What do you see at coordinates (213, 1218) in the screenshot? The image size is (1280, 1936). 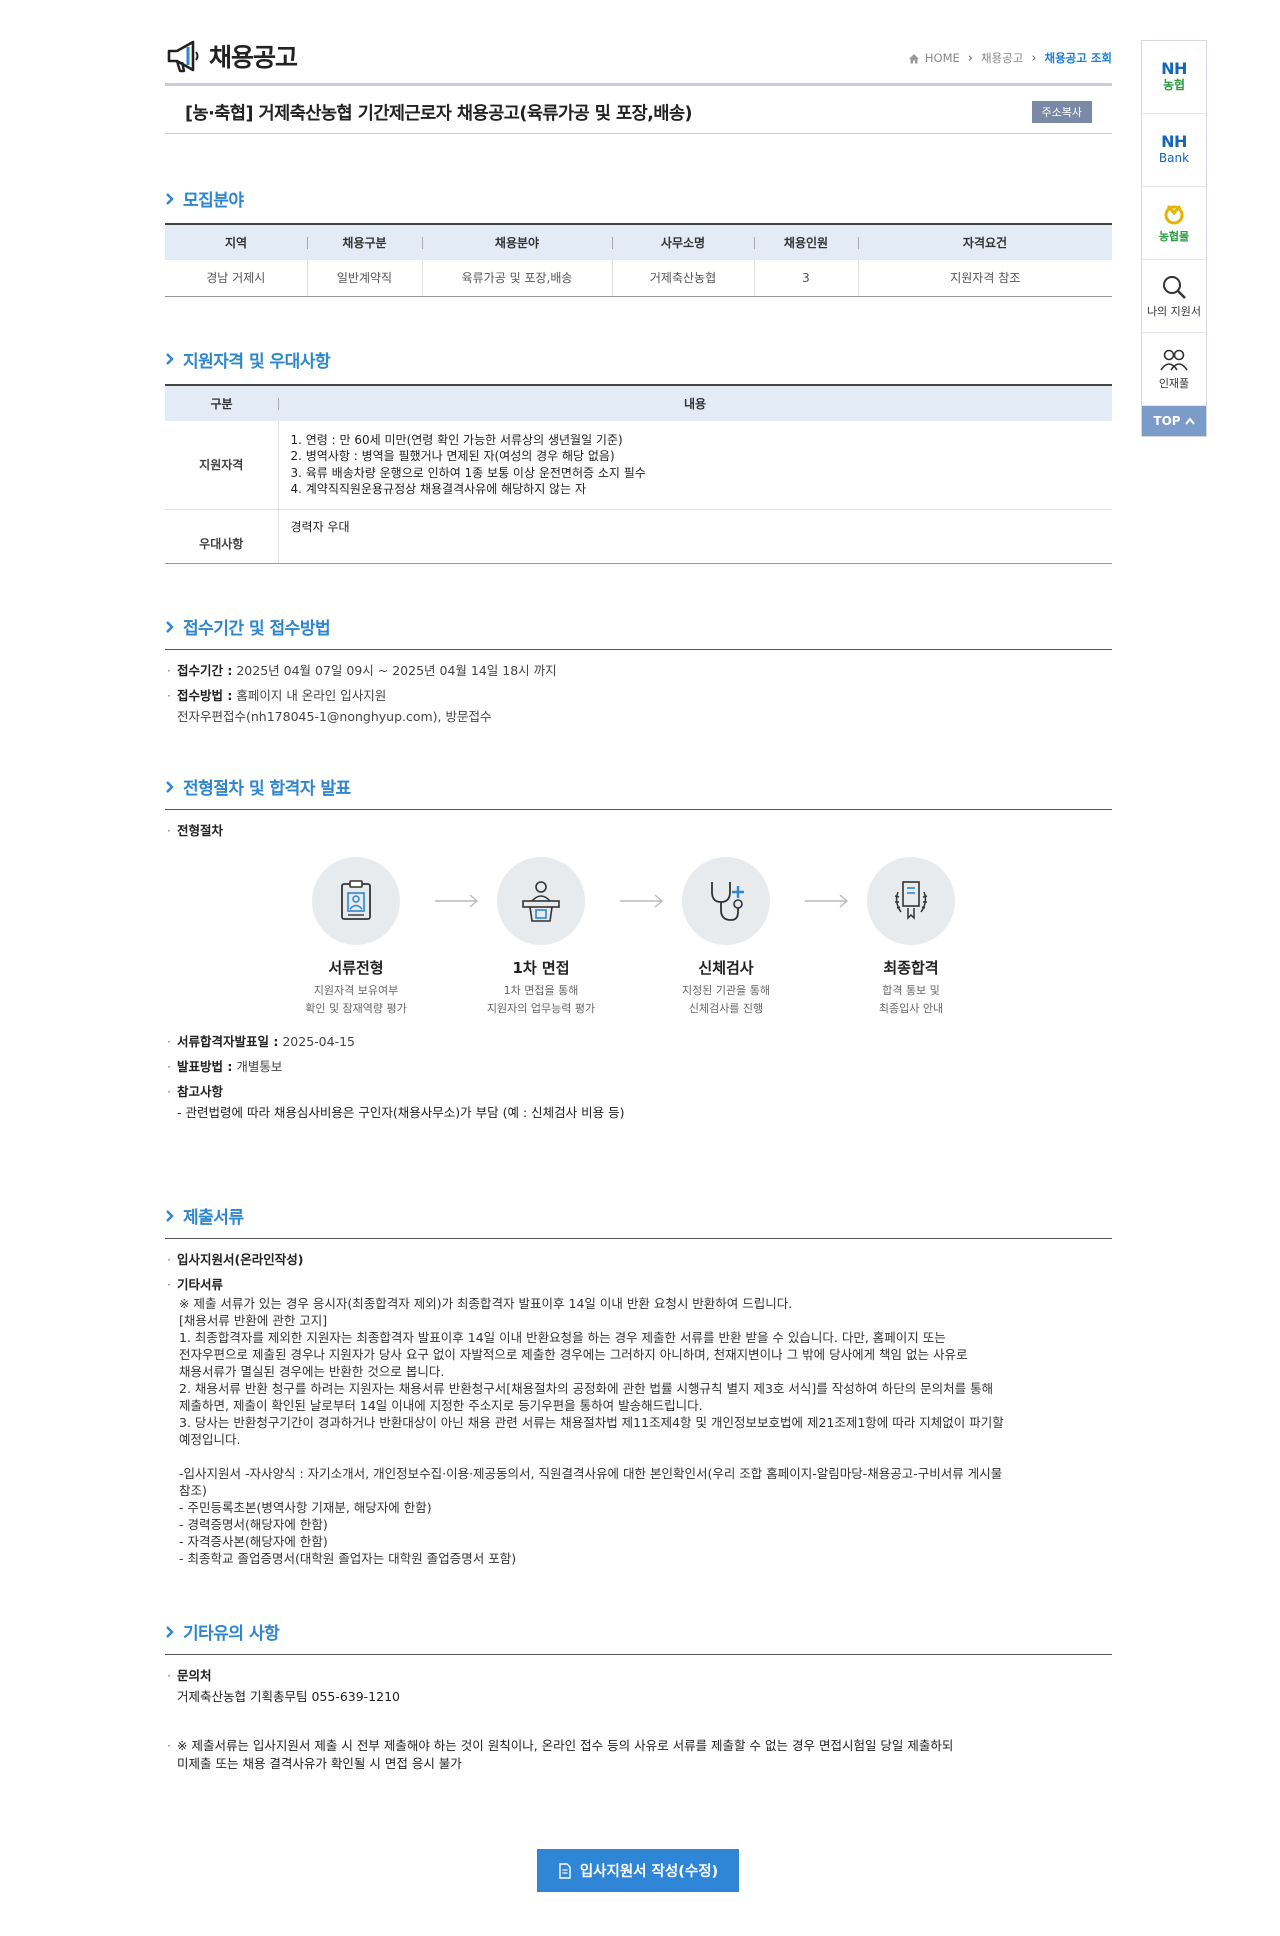 I see `section-heading-text: 제출서류` at bounding box center [213, 1218].